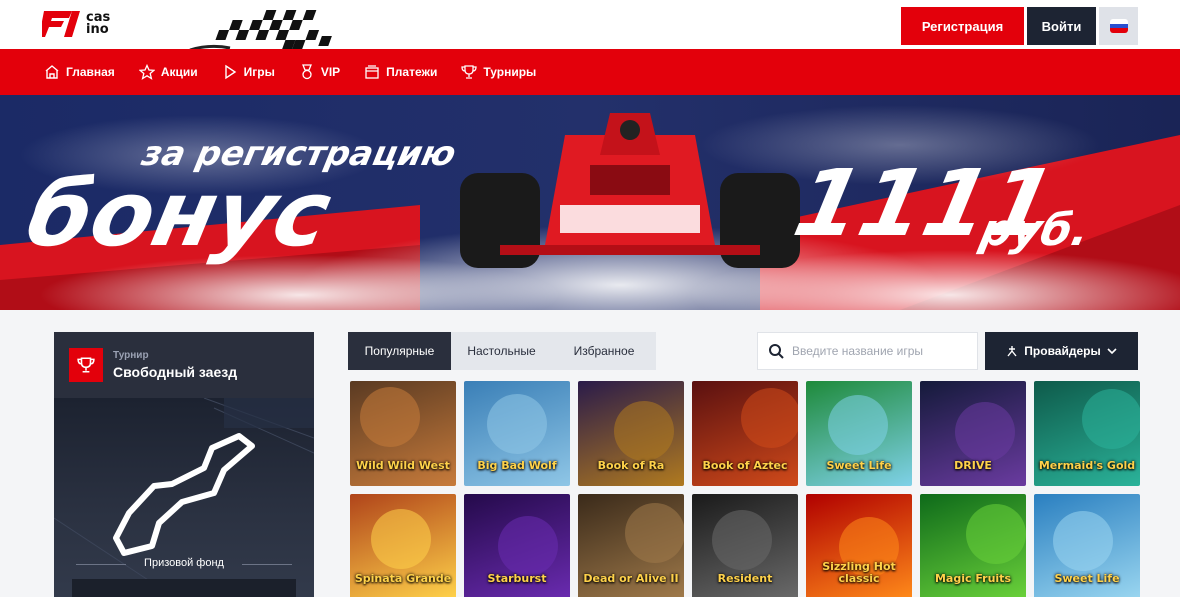 Image resolution: width=1180 pixels, height=597 pixels. Describe the element at coordinates (1112, 351) in the screenshot. I see `chevron-down-icon` at that location.